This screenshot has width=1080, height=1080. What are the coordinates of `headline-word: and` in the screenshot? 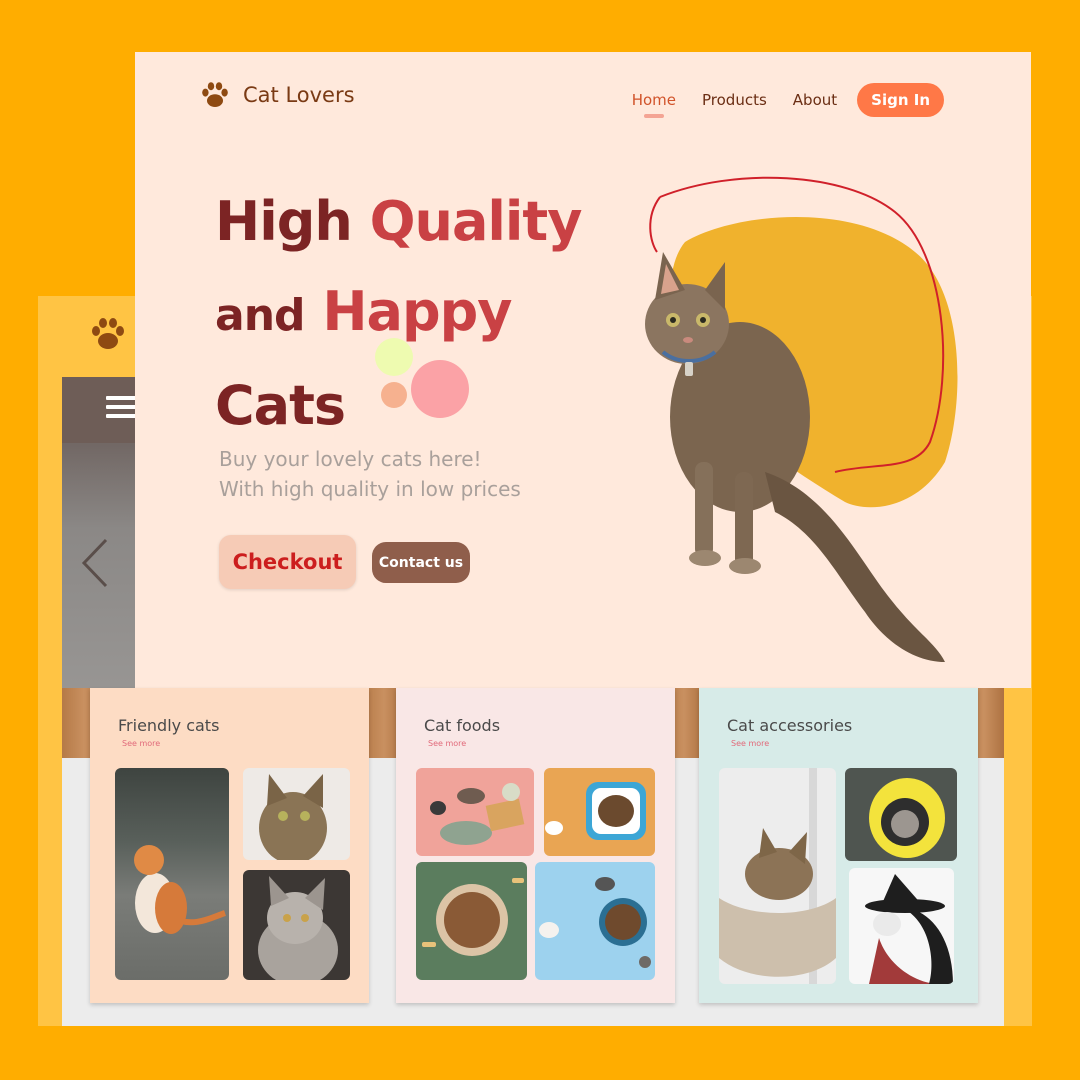 It's located at (260, 315).